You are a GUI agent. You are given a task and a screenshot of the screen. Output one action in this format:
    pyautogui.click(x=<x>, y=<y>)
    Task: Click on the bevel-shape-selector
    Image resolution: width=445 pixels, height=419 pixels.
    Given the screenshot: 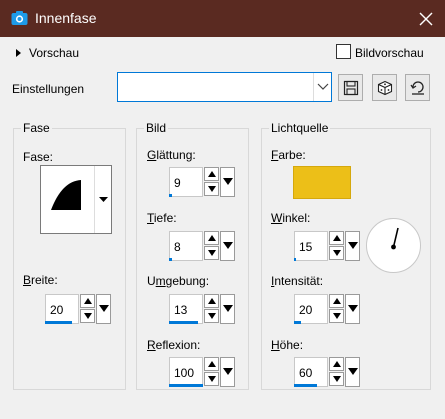 What is the action you would take?
    pyautogui.click(x=76, y=199)
    